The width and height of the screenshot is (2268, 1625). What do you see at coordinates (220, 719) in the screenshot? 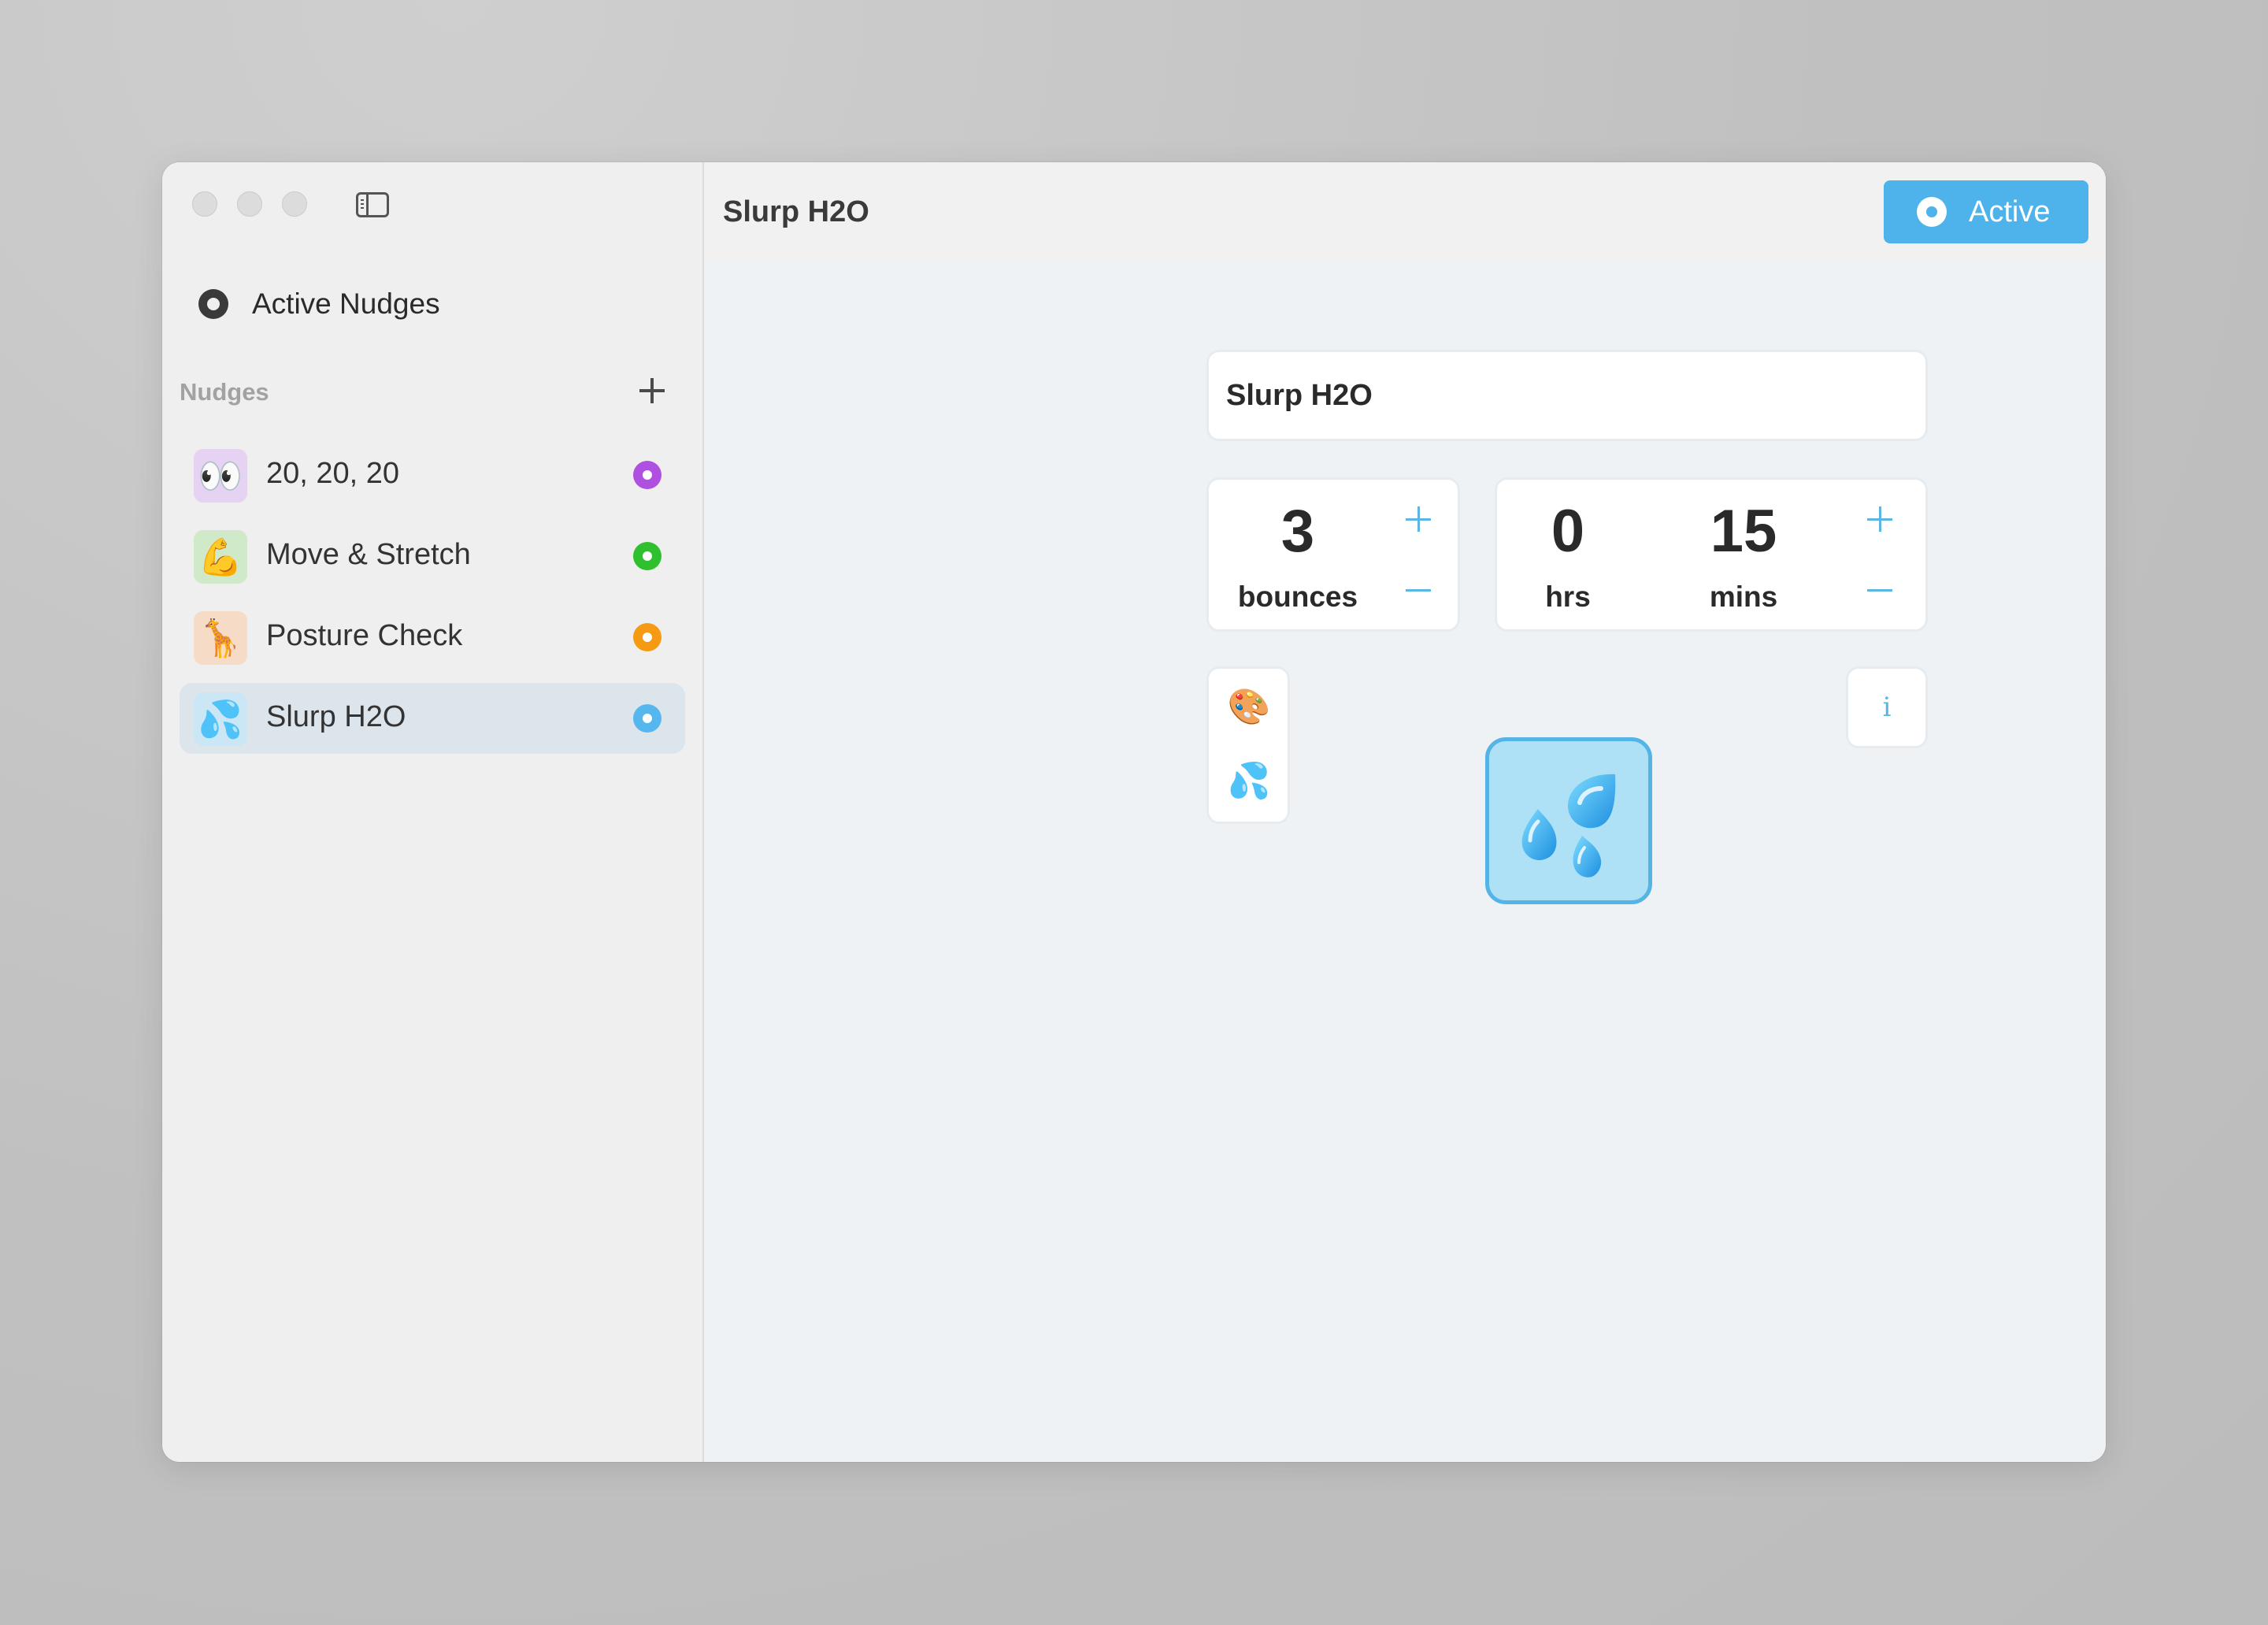
I see `sweat-droplets-icon: 💦` at bounding box center [220, 719].